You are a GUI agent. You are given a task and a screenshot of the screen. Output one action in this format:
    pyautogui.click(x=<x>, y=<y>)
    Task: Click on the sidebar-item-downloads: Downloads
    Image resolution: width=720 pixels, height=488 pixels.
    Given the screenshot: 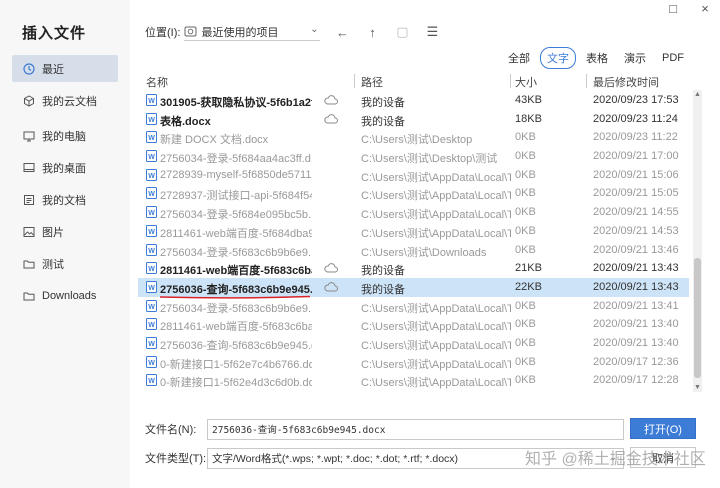 What is the action you would take?
    pyautogui.click(x=65, y=295)
    